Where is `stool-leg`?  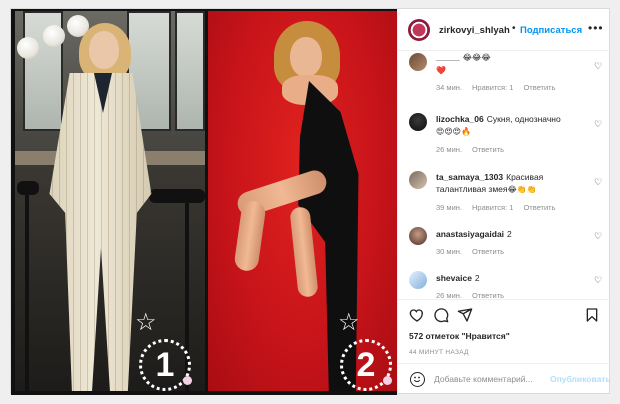
stool-leg is located at coordinates (27, 293).